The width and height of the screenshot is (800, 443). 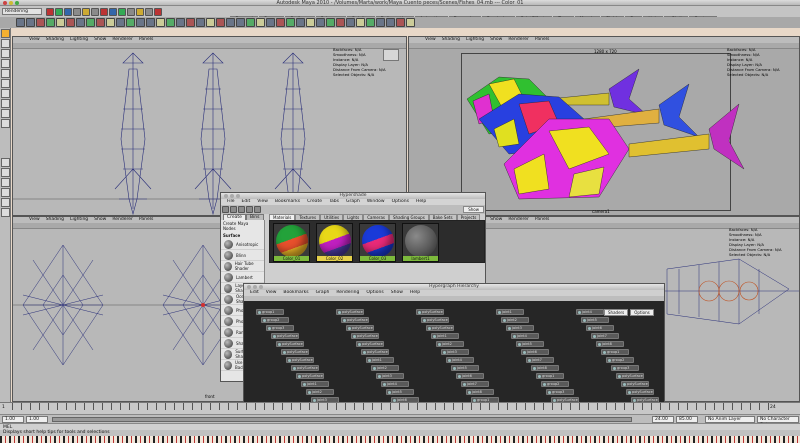 I want to click on character-set-dropdown: No Character Set, so click(x=778, y=422).